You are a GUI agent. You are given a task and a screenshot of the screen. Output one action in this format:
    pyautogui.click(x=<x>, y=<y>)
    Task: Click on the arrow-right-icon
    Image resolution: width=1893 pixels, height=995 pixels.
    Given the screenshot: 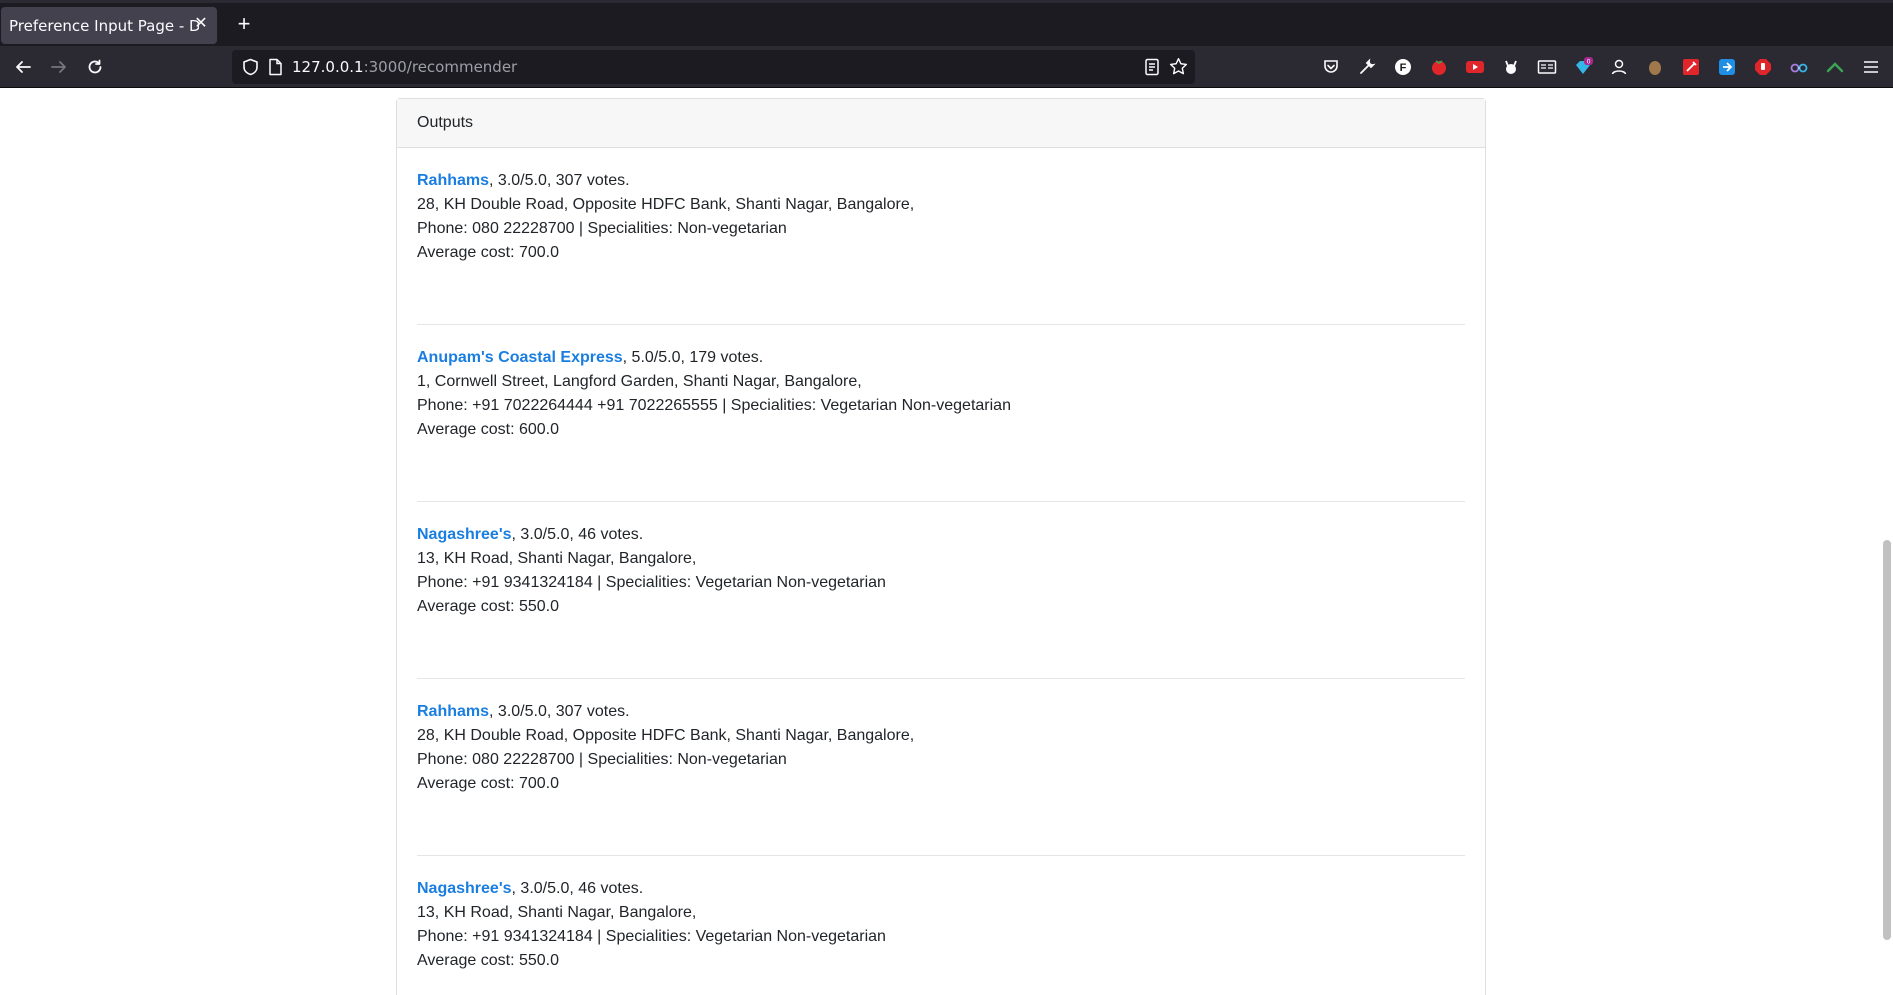 What is the action you would take?
    pyautogui.click(x=59, y=67)
    